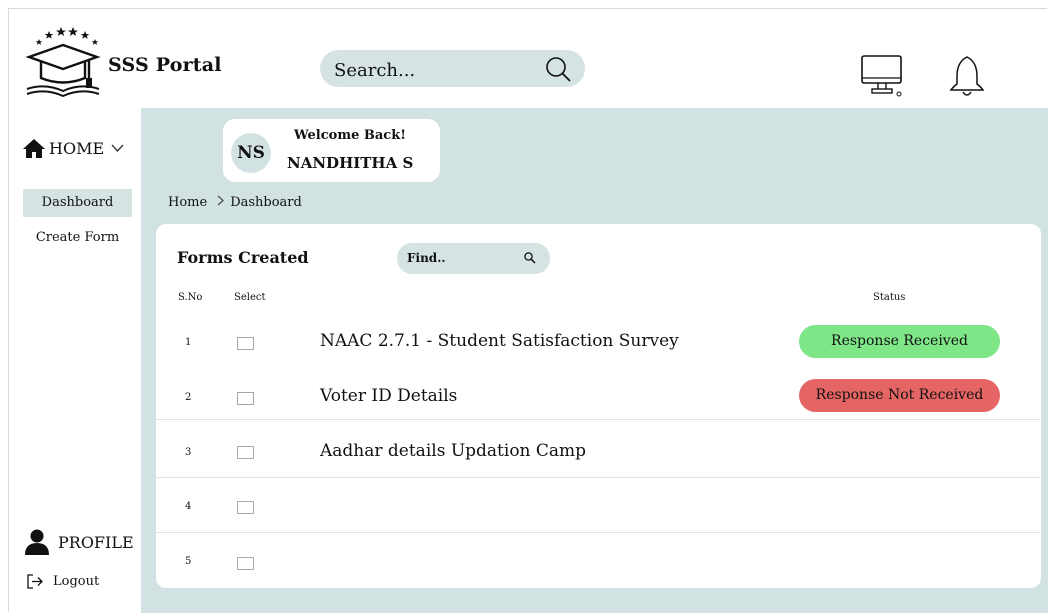  I want to click on sidebar-home-menu: HOME, so click(73, 148).